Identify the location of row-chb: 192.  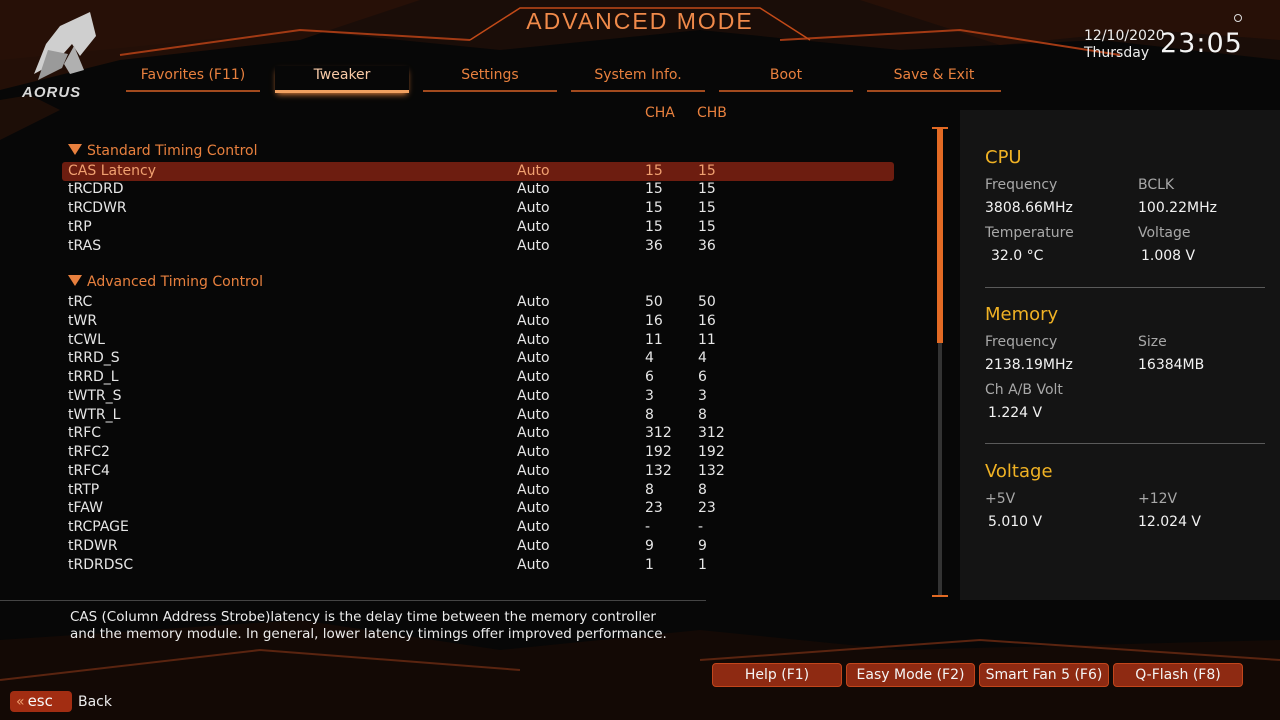
(711, 452).